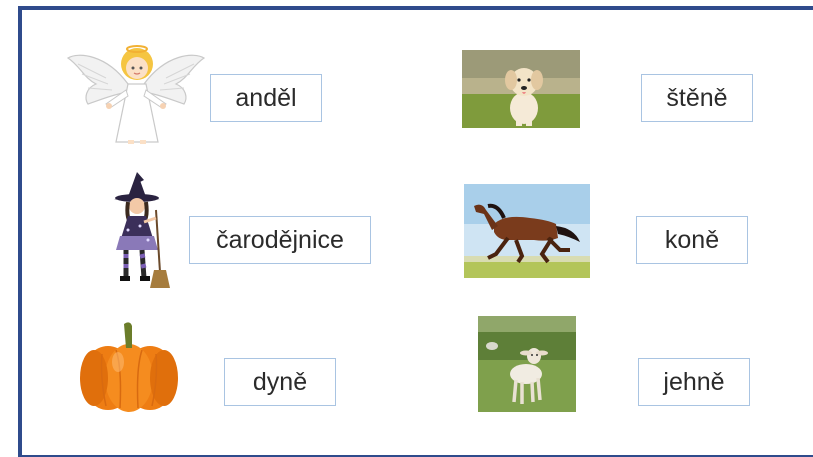  I want to click on word-card-dyne: dyně, so click(280, 382).